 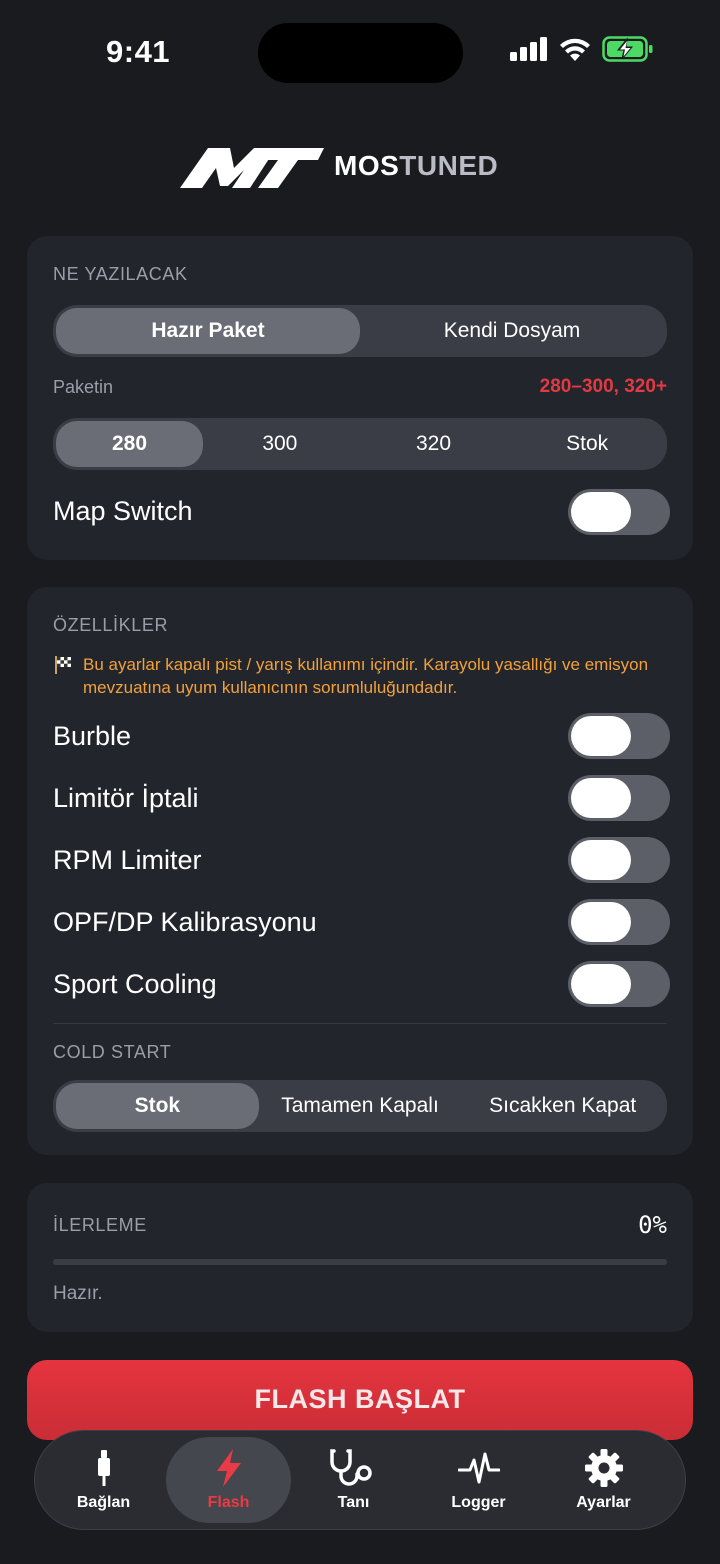 What do you see at coordinates (157, 1106) in the screenshot?
I see `cold-start-option-stok: Stok` at bounding box center [157, 1106].